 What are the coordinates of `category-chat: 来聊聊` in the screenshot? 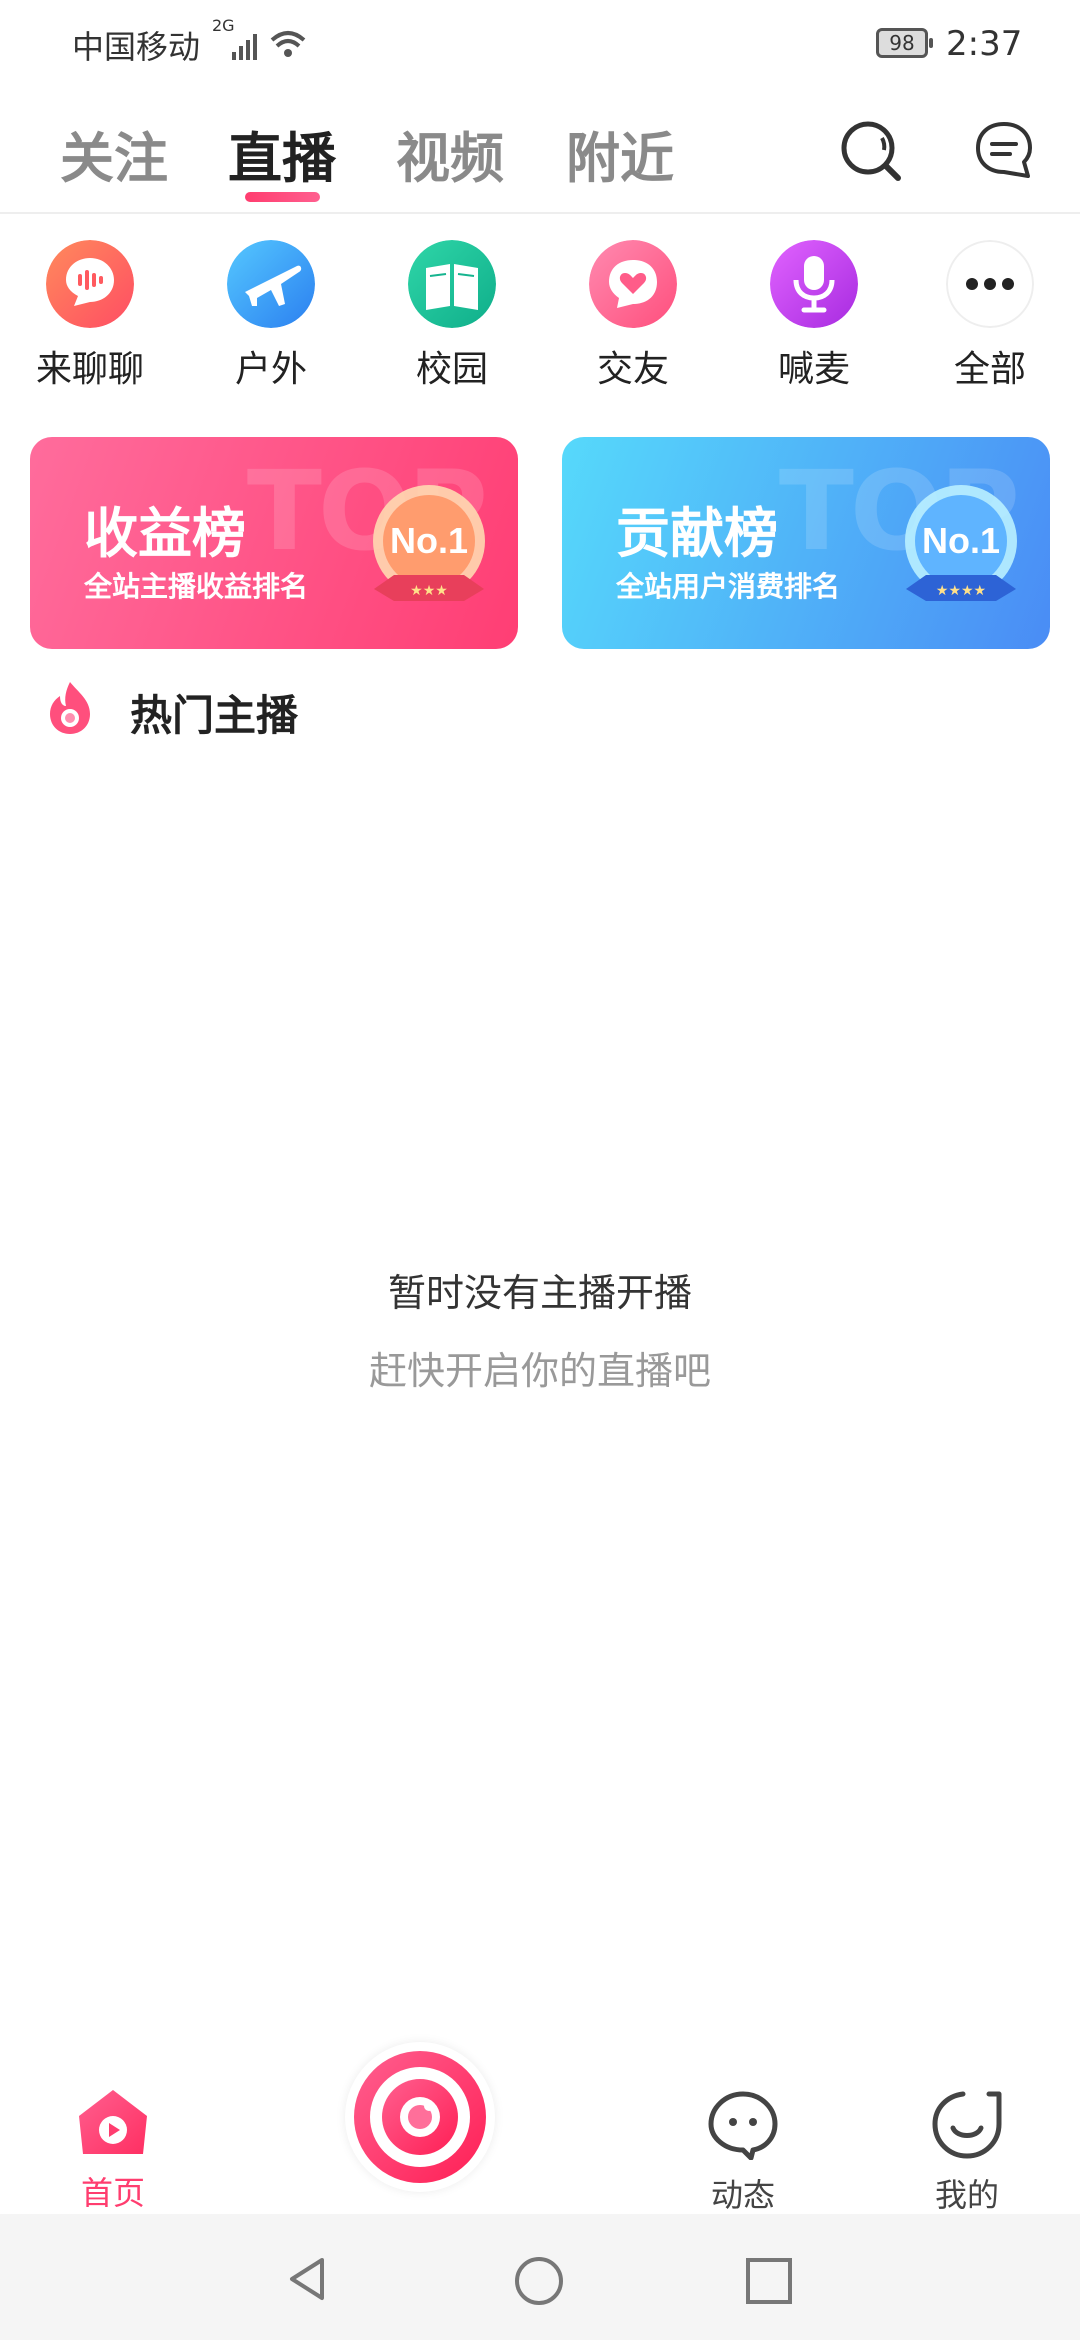 It's located at (90, 316).